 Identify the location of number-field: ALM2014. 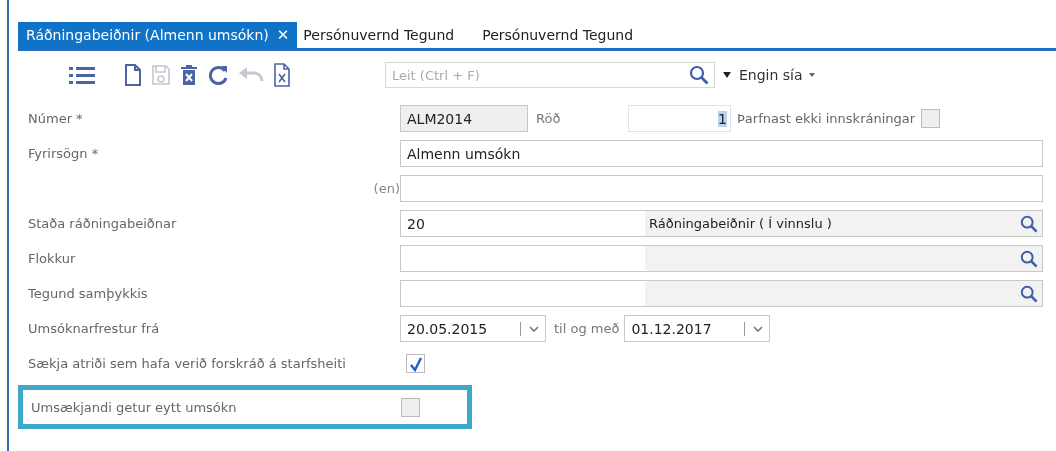
(464, 118).